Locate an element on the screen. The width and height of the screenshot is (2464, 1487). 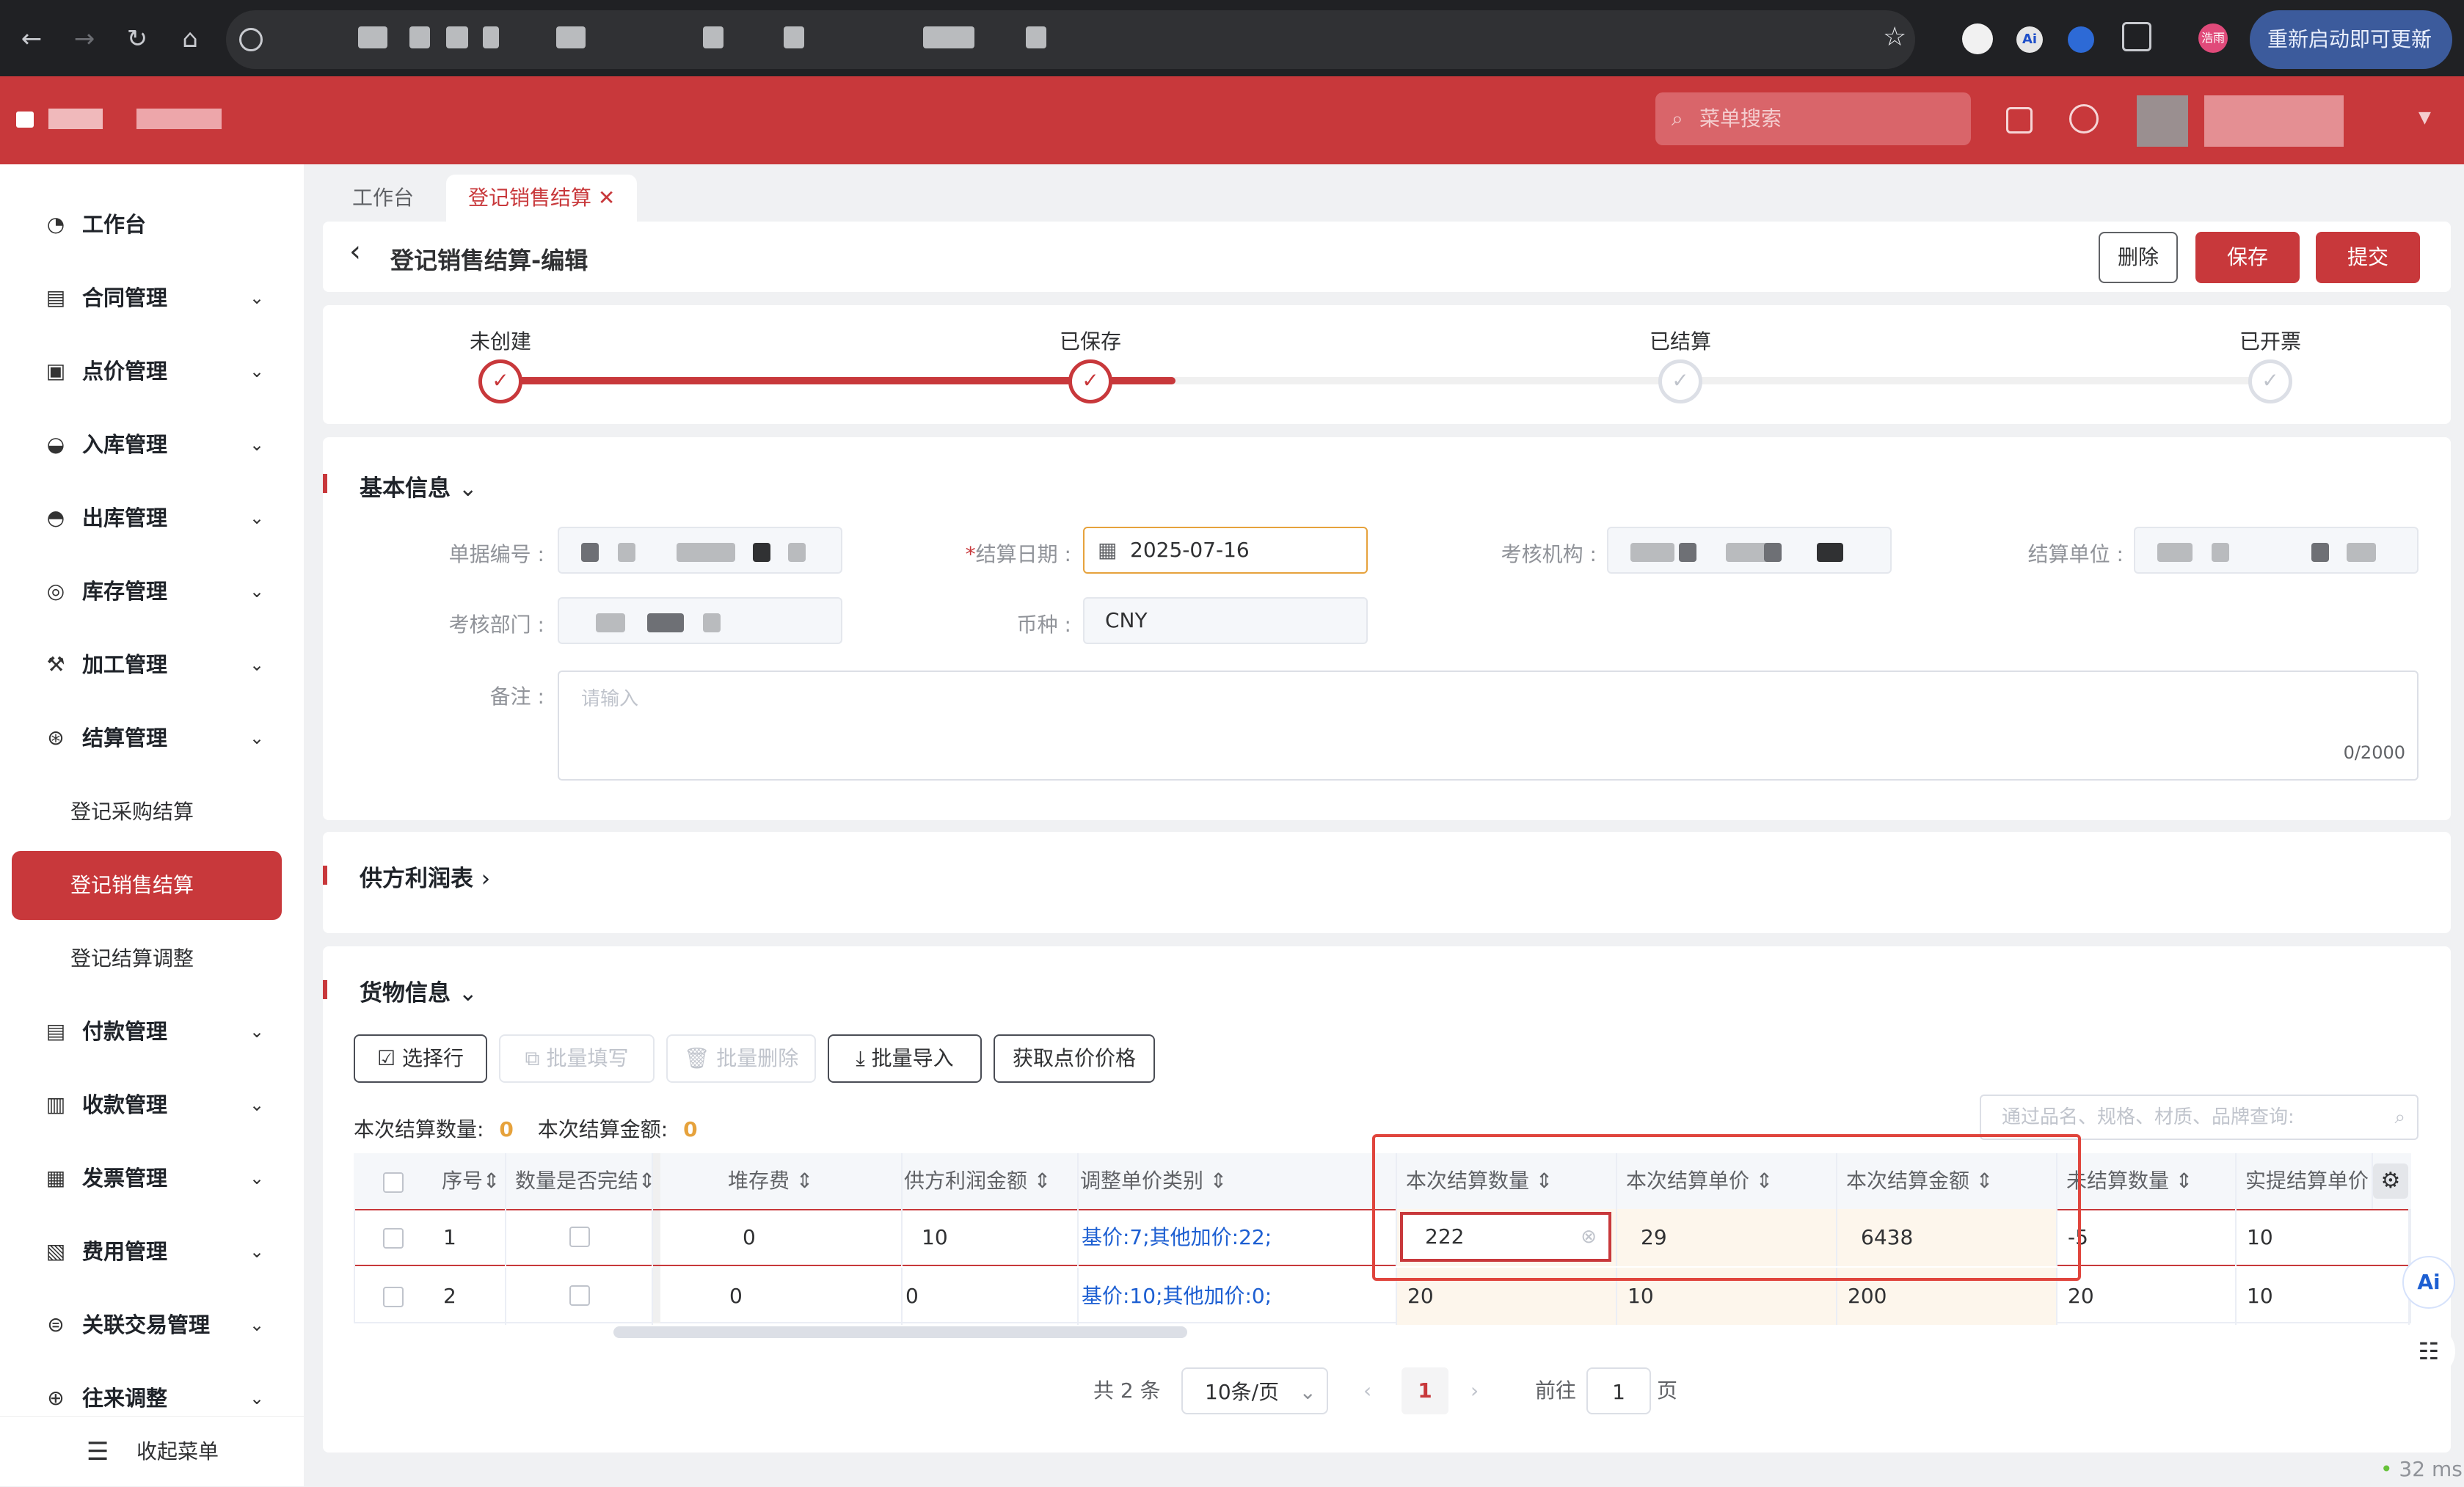
select-row-label: 选择行 is located at coordinates (433, 1058).